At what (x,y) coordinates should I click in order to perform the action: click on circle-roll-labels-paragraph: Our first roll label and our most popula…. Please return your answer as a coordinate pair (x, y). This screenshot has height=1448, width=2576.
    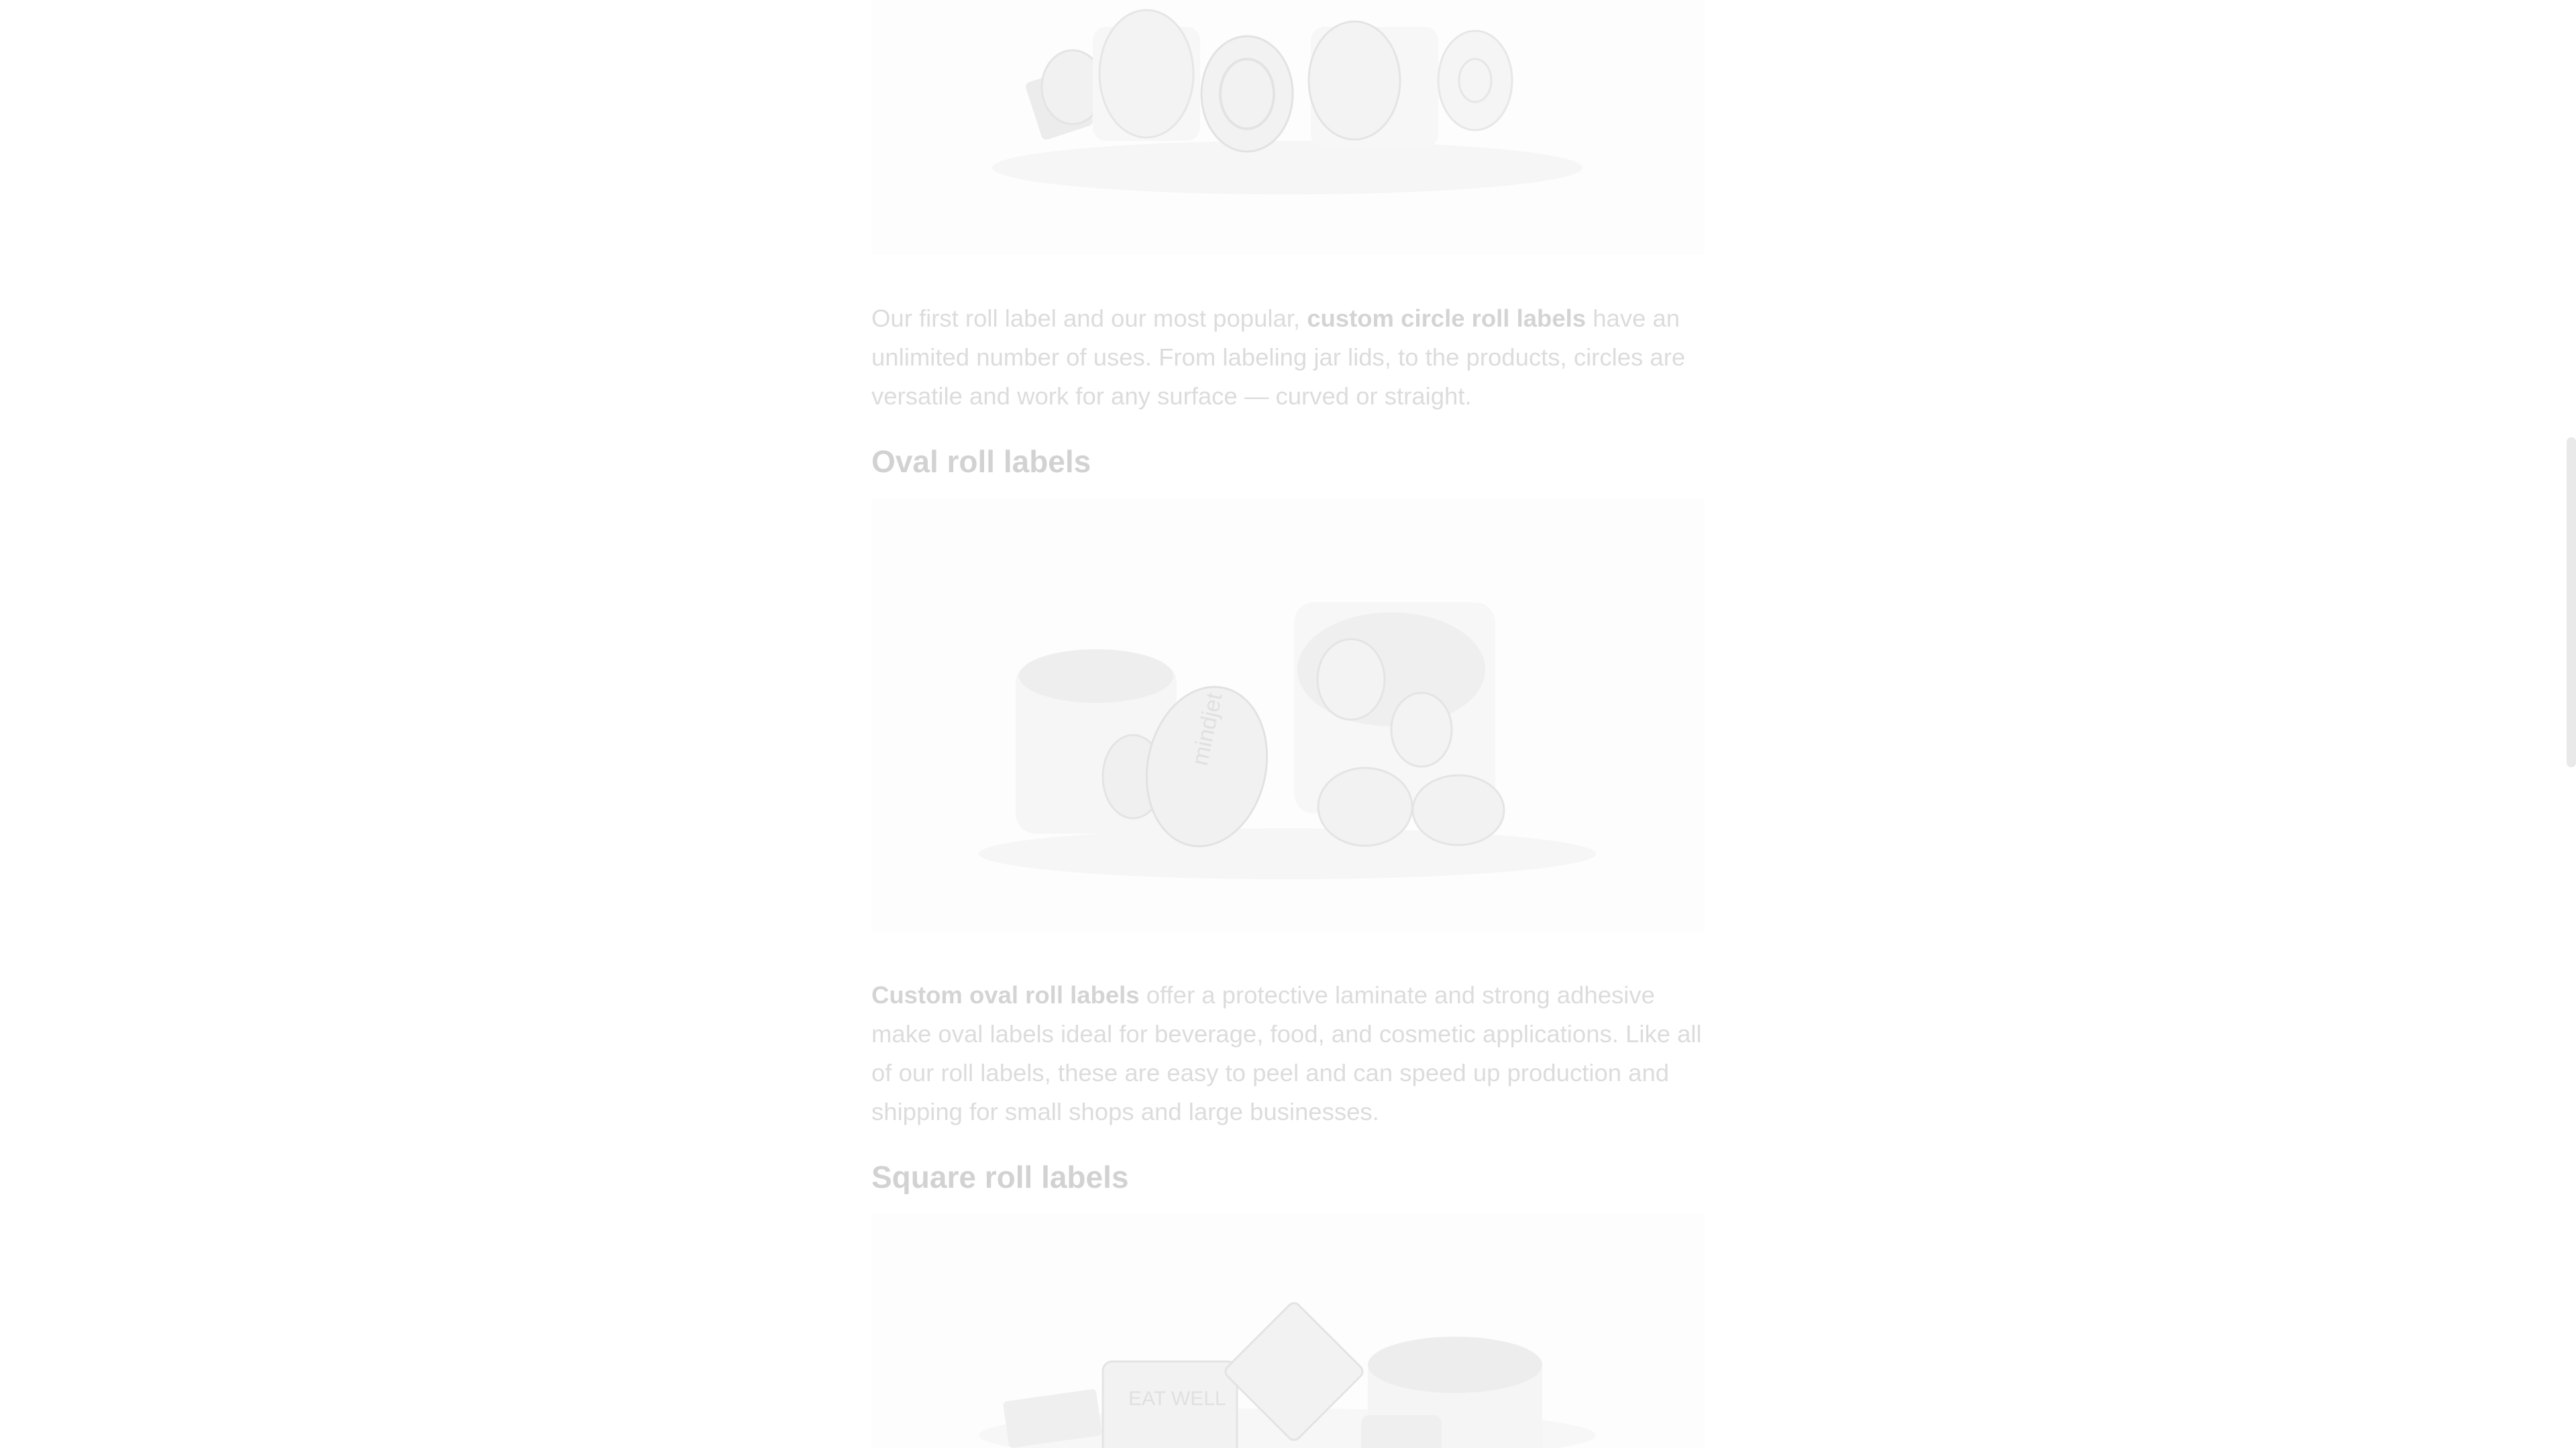
    Looking at the image, I should click on (1288, 357).